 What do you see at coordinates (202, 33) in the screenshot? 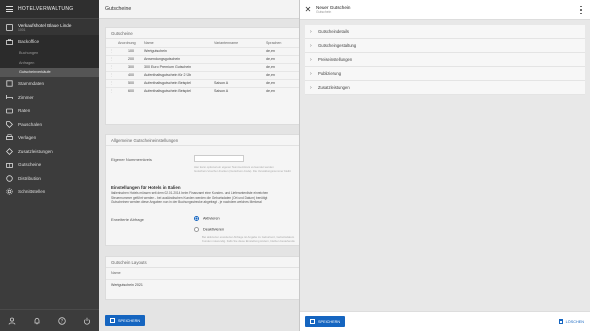
I see `voucher-list-title: Gutscheine` at bounding box center [202, 33].